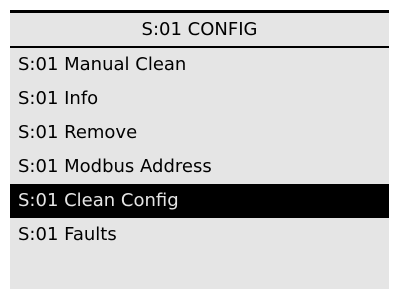  I want to click on menu-item-info: S:01 Info, so click(199, 99).